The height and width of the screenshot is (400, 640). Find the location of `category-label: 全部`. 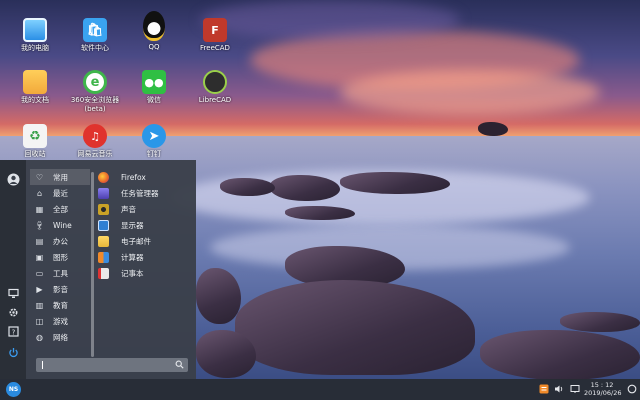

category-label: 全部 is located at coordinates (60, 209).